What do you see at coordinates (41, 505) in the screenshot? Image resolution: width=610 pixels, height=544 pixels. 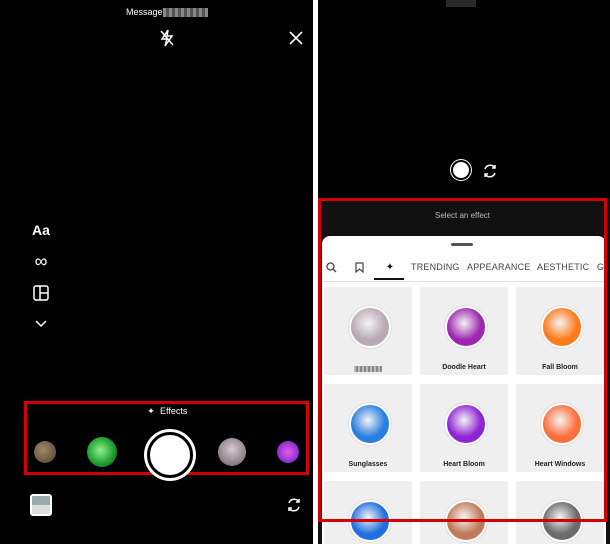 I see `gallery-thumbnail` at bounding box center [41, 505].